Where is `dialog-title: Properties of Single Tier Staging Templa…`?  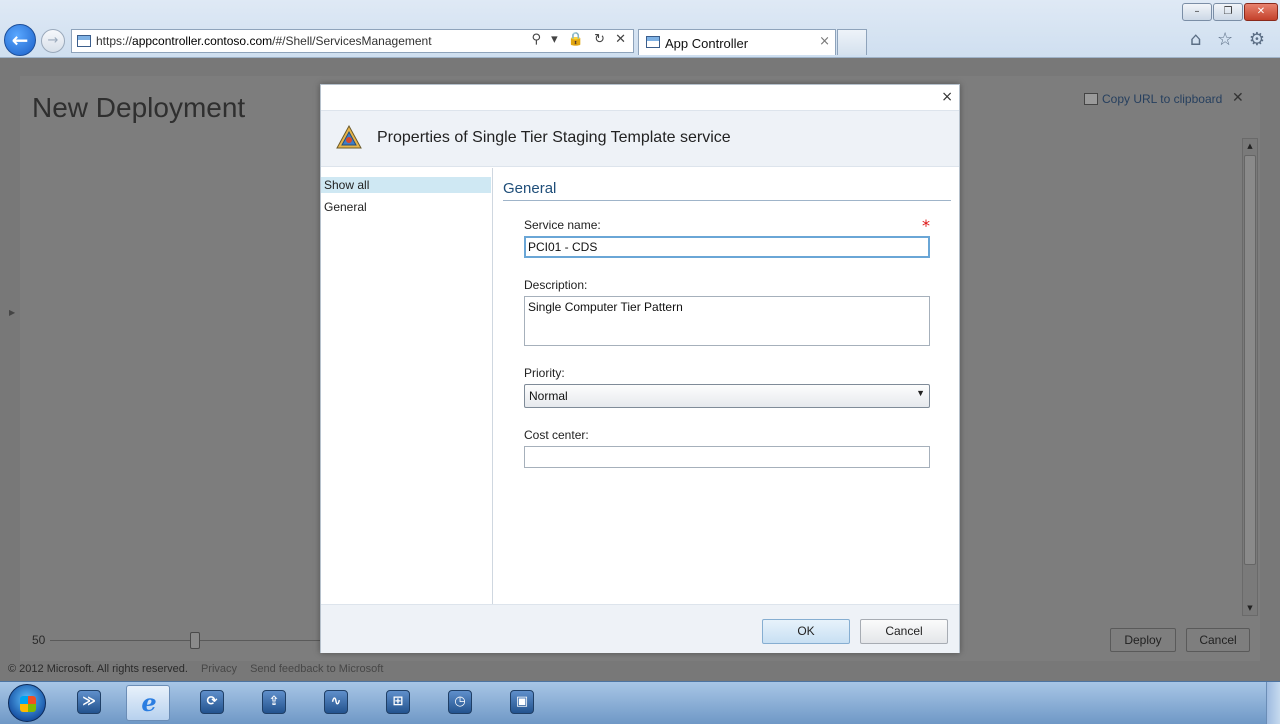
dialog-title: Properties of Single Tier Staging Templa… is located at coordinates (554, 137).